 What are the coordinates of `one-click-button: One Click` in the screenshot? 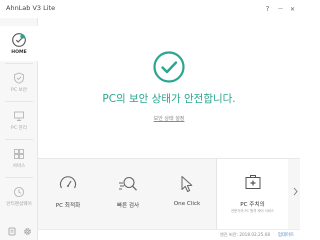 It's located at (187, 194).